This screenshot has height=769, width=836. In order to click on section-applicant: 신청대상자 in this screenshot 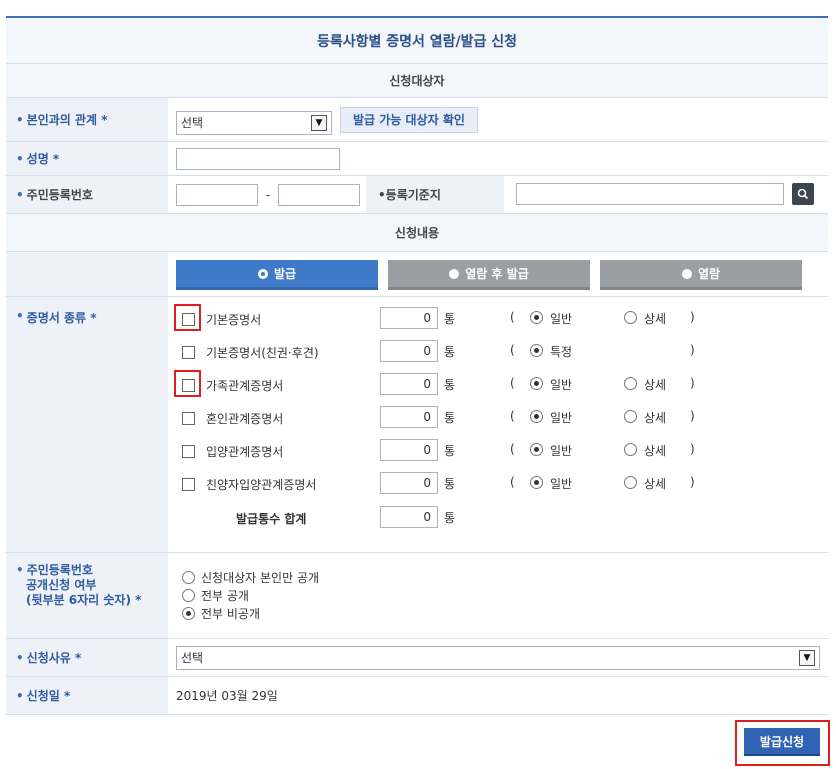, I will do `click(417, 81)`.